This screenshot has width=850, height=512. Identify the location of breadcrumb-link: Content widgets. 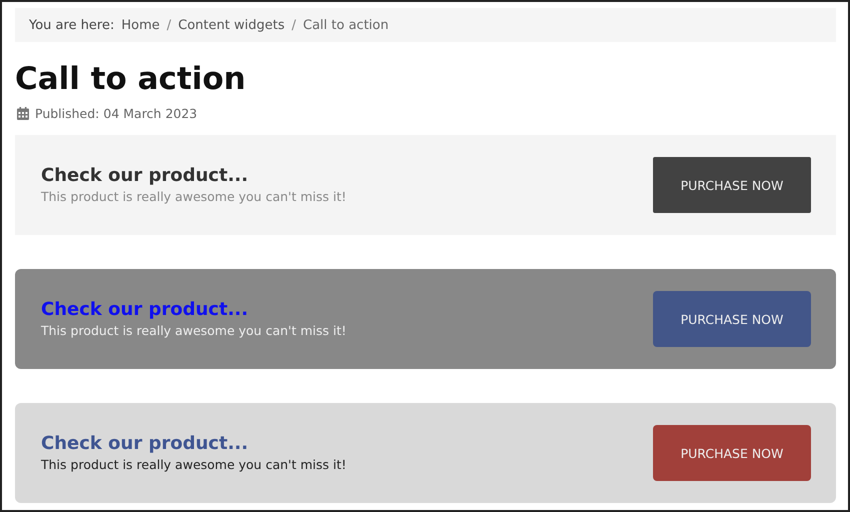
(231, 25).